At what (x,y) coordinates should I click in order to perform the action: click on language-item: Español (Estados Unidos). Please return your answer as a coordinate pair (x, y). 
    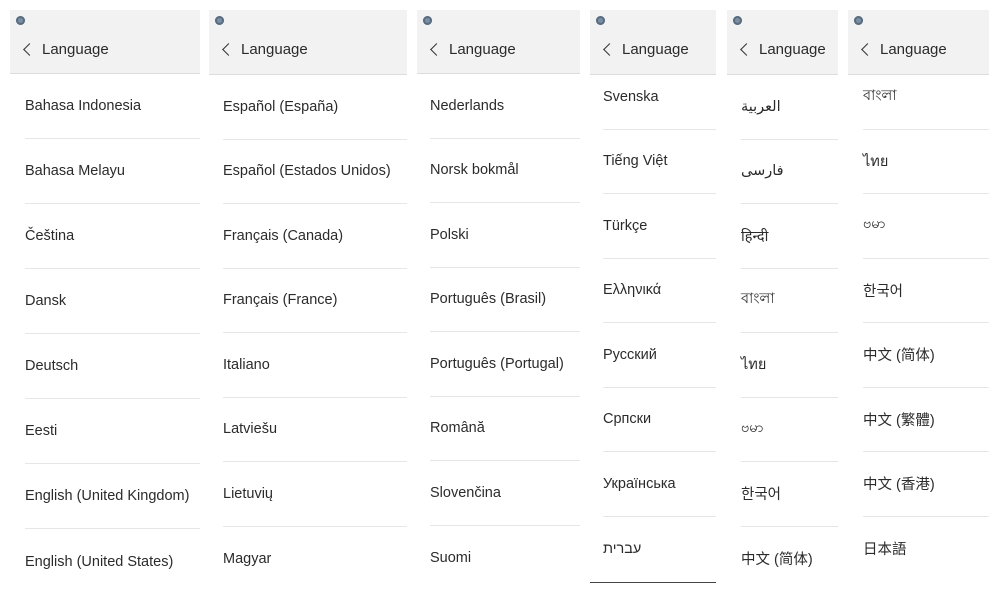
    Looking at the image, I should click on (315, 172).